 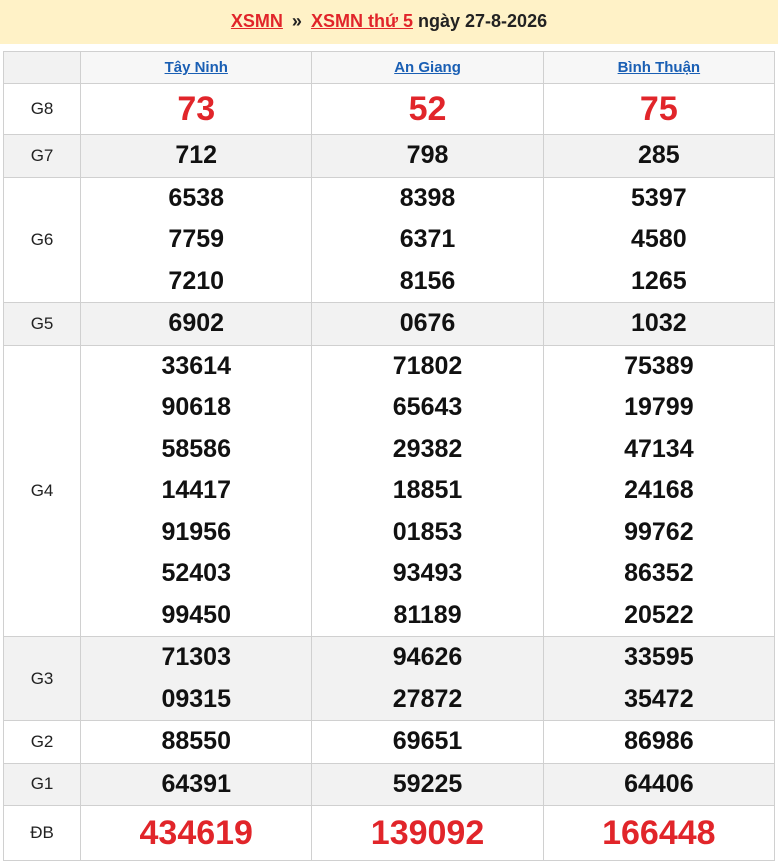 I want to click on prize-number: 6538, so click(x=196, y=197).